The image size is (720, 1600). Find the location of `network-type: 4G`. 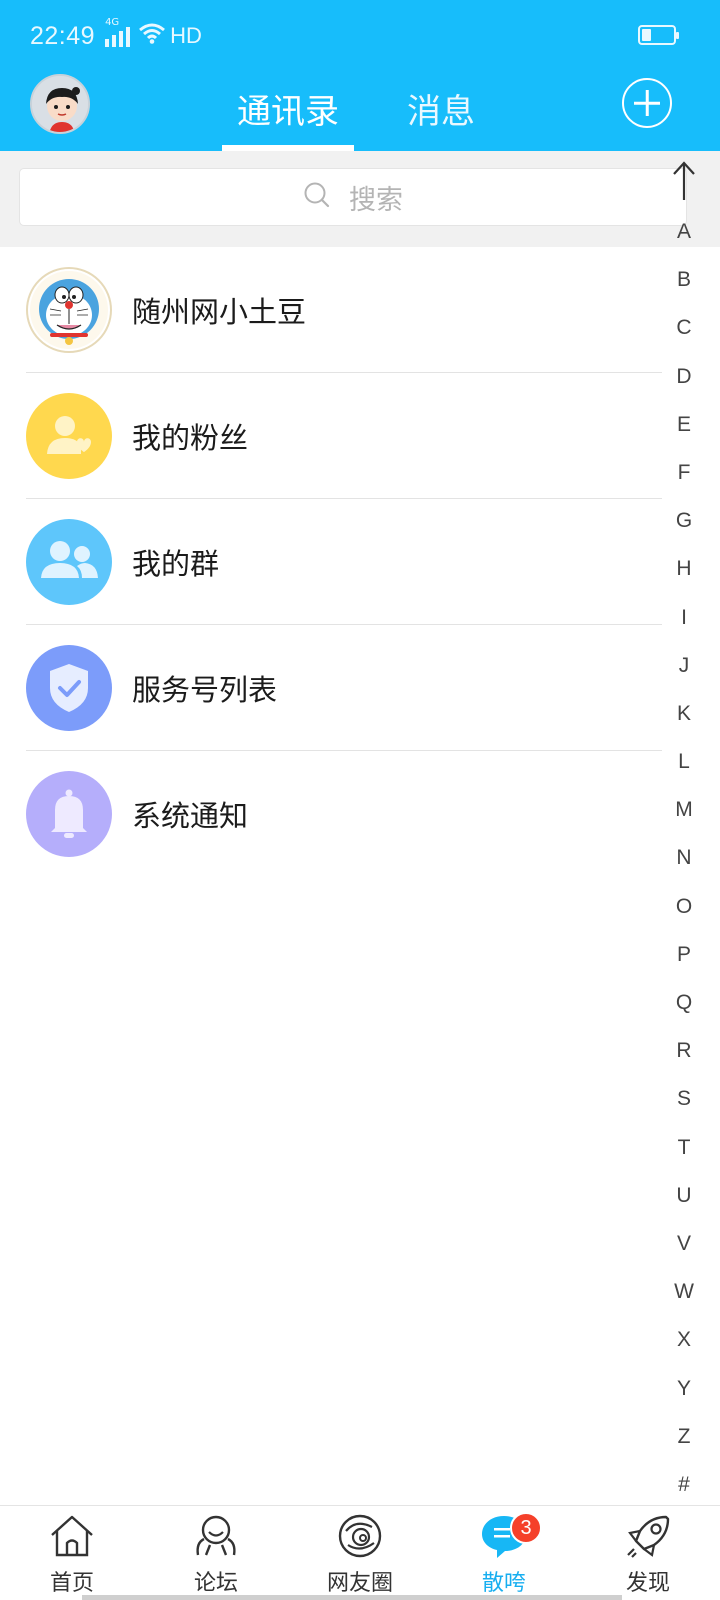

network-type: 4G is located at coordinates (112, 22).